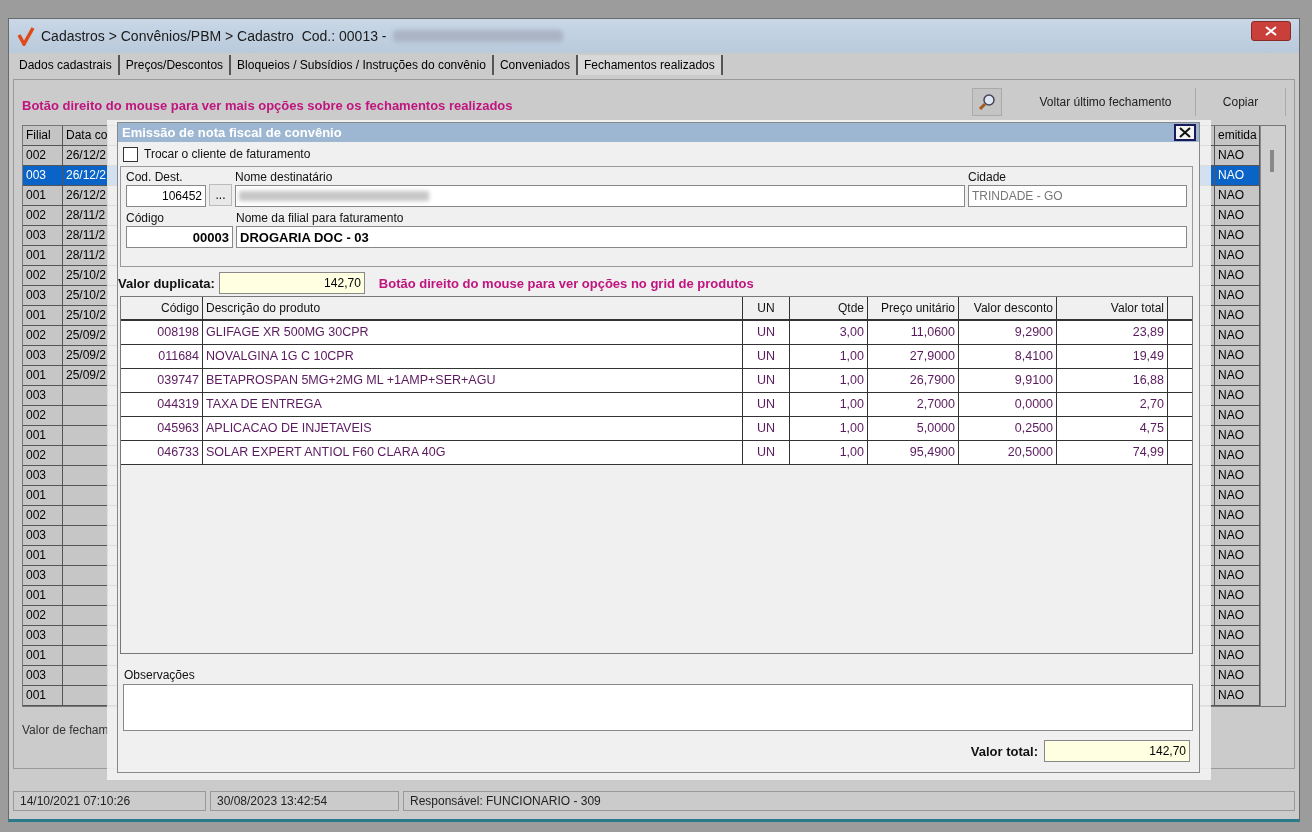  What do you see at coordinates (650, 65) in the screenshot?
I see `tab: Fechamentos realizados` at bounding box center [650, 65].